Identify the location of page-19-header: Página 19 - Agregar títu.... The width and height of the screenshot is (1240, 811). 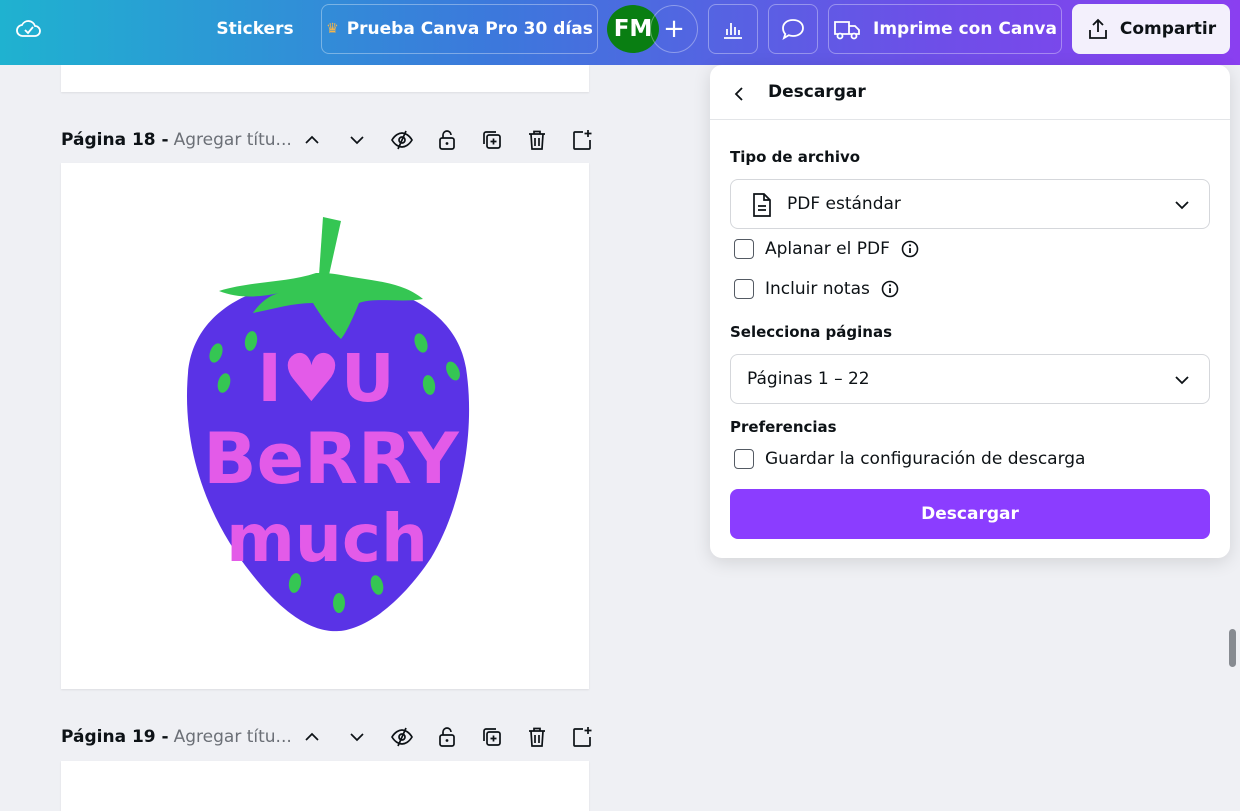
(326, 737).